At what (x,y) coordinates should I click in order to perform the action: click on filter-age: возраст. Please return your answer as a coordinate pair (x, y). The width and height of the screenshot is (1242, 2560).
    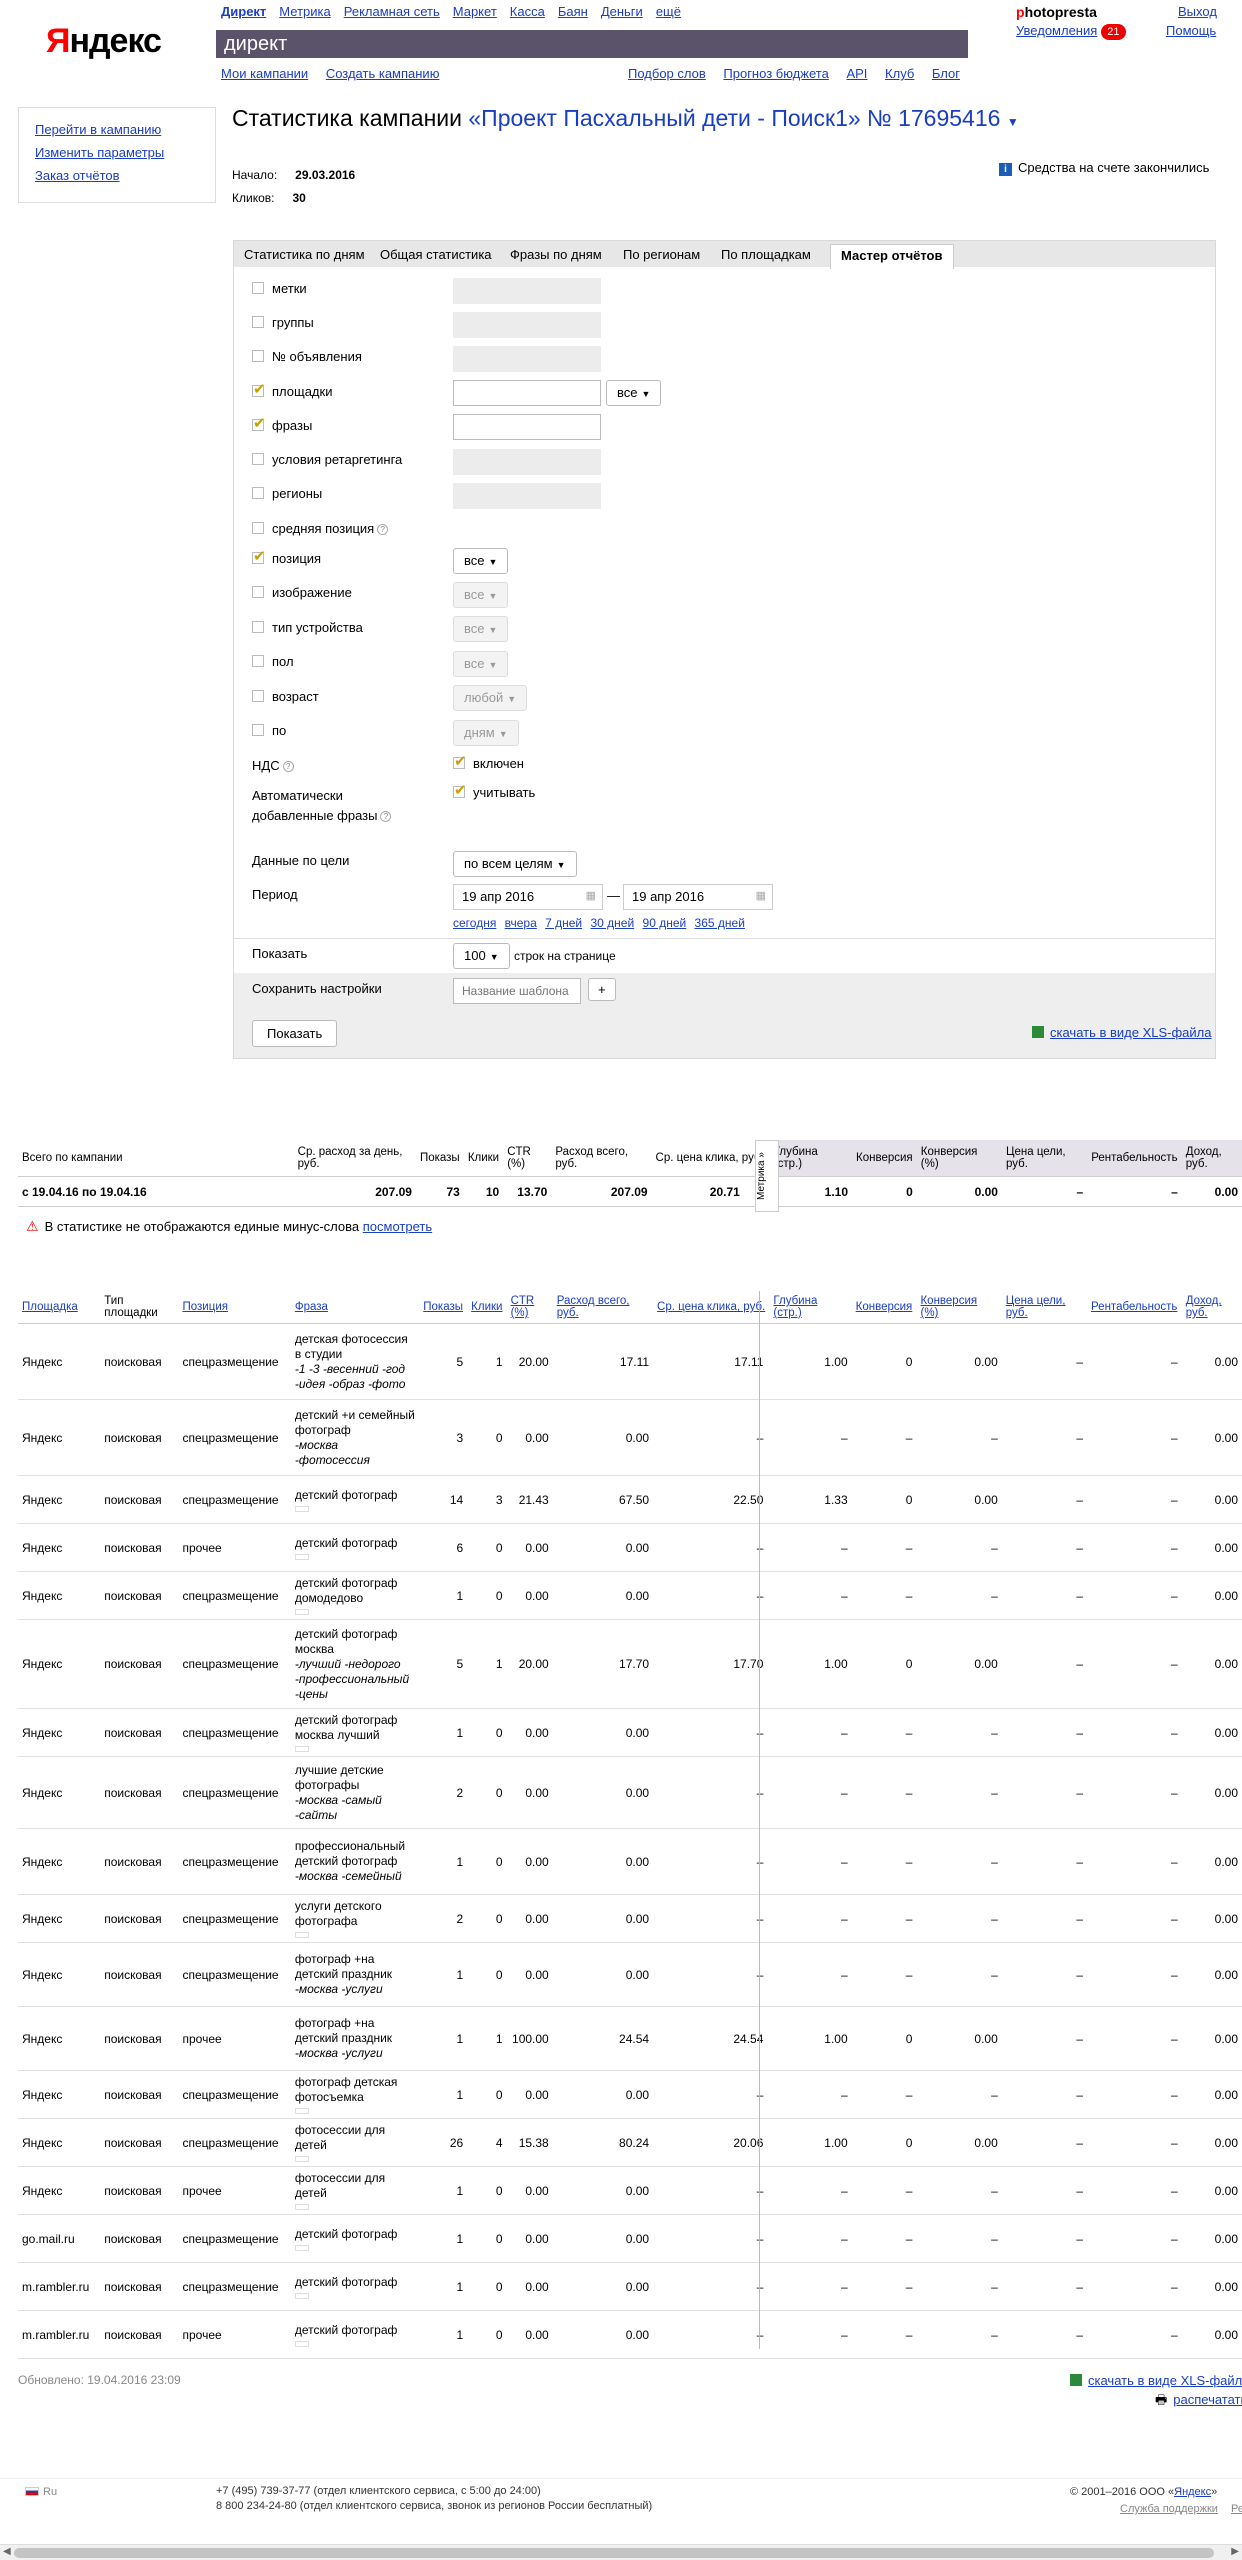
    Looking at the image, I should click on (285, 696).